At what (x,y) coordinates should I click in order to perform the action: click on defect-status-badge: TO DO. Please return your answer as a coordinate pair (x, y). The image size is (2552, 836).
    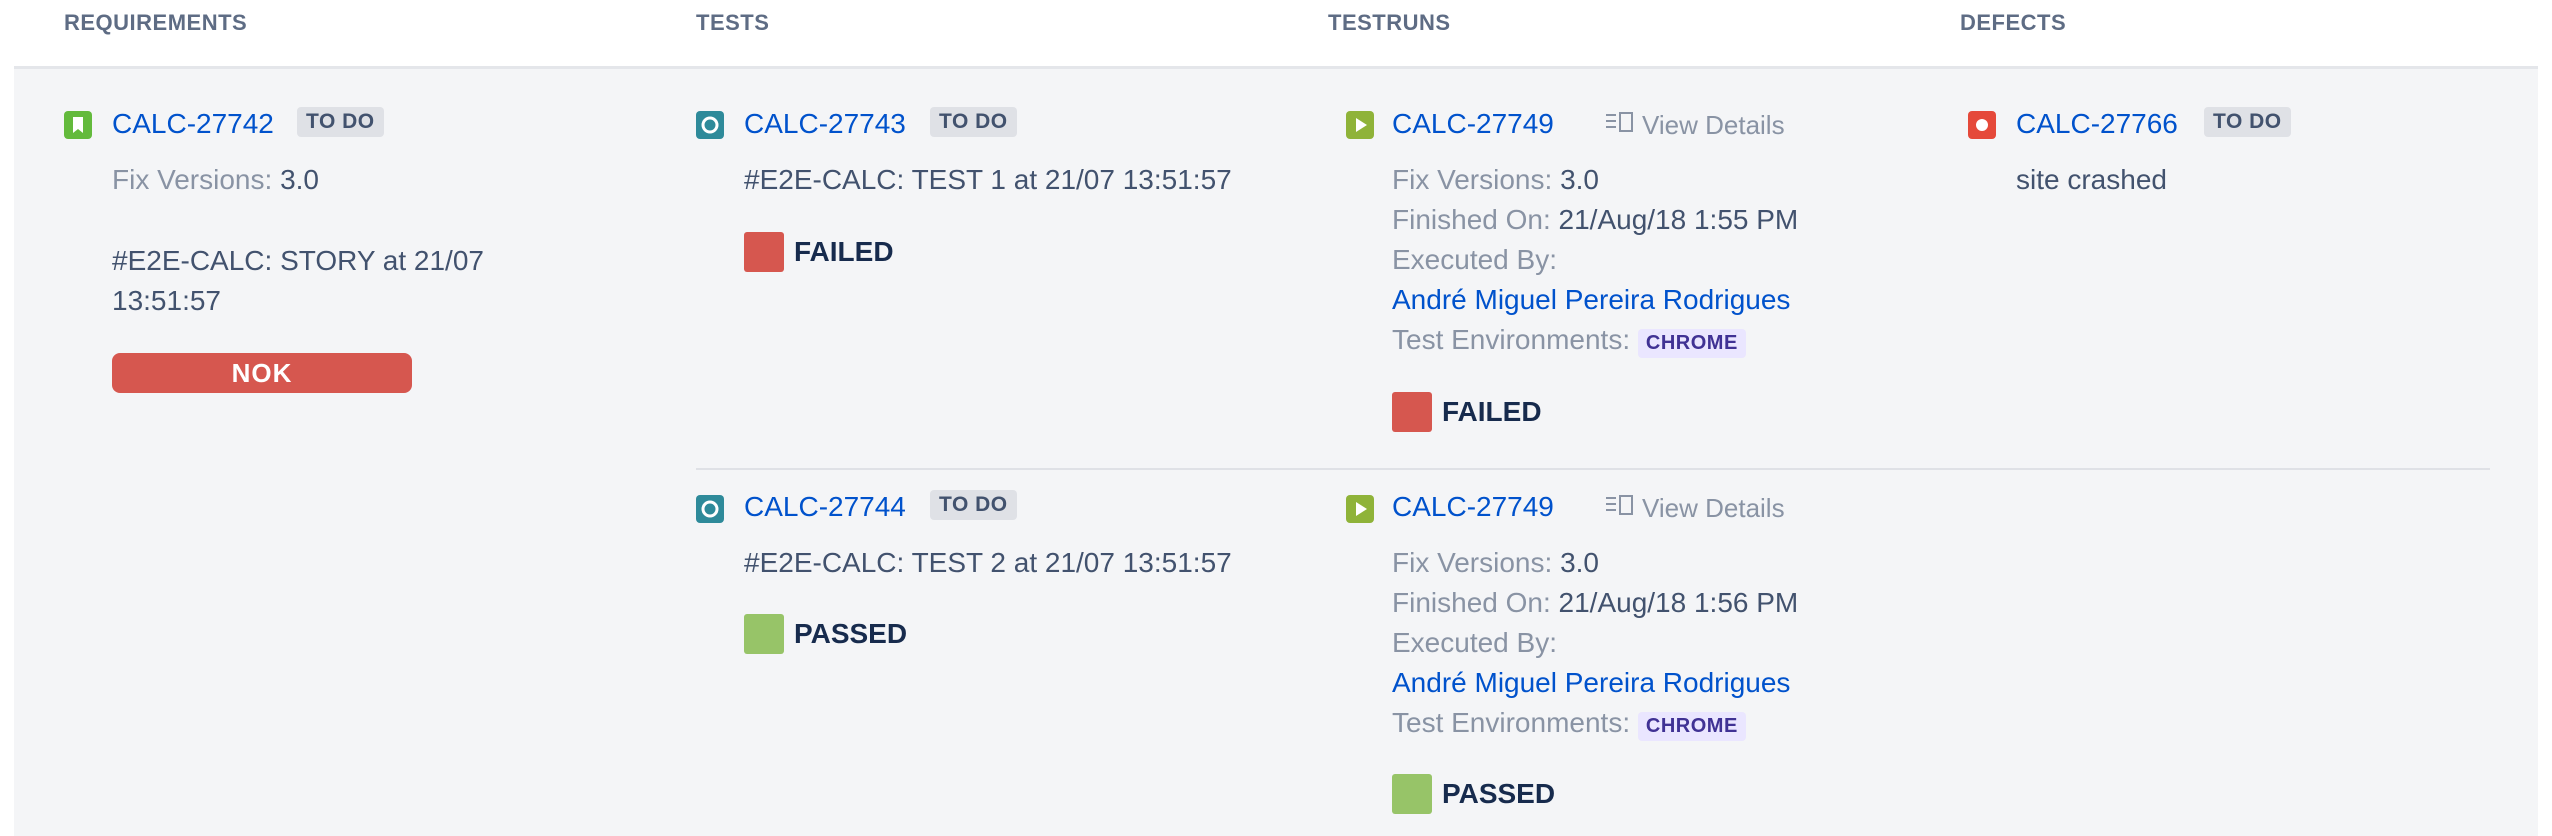
    Looking at the image, I should click on (2247, 122).